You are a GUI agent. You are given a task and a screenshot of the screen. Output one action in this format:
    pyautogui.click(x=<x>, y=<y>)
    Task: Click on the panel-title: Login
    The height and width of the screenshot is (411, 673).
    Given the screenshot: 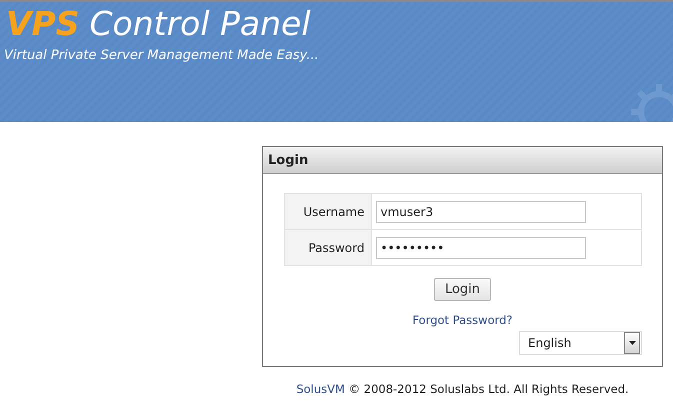 What is the action you would take?
    pyautogui.click(x=288, y=160)
    